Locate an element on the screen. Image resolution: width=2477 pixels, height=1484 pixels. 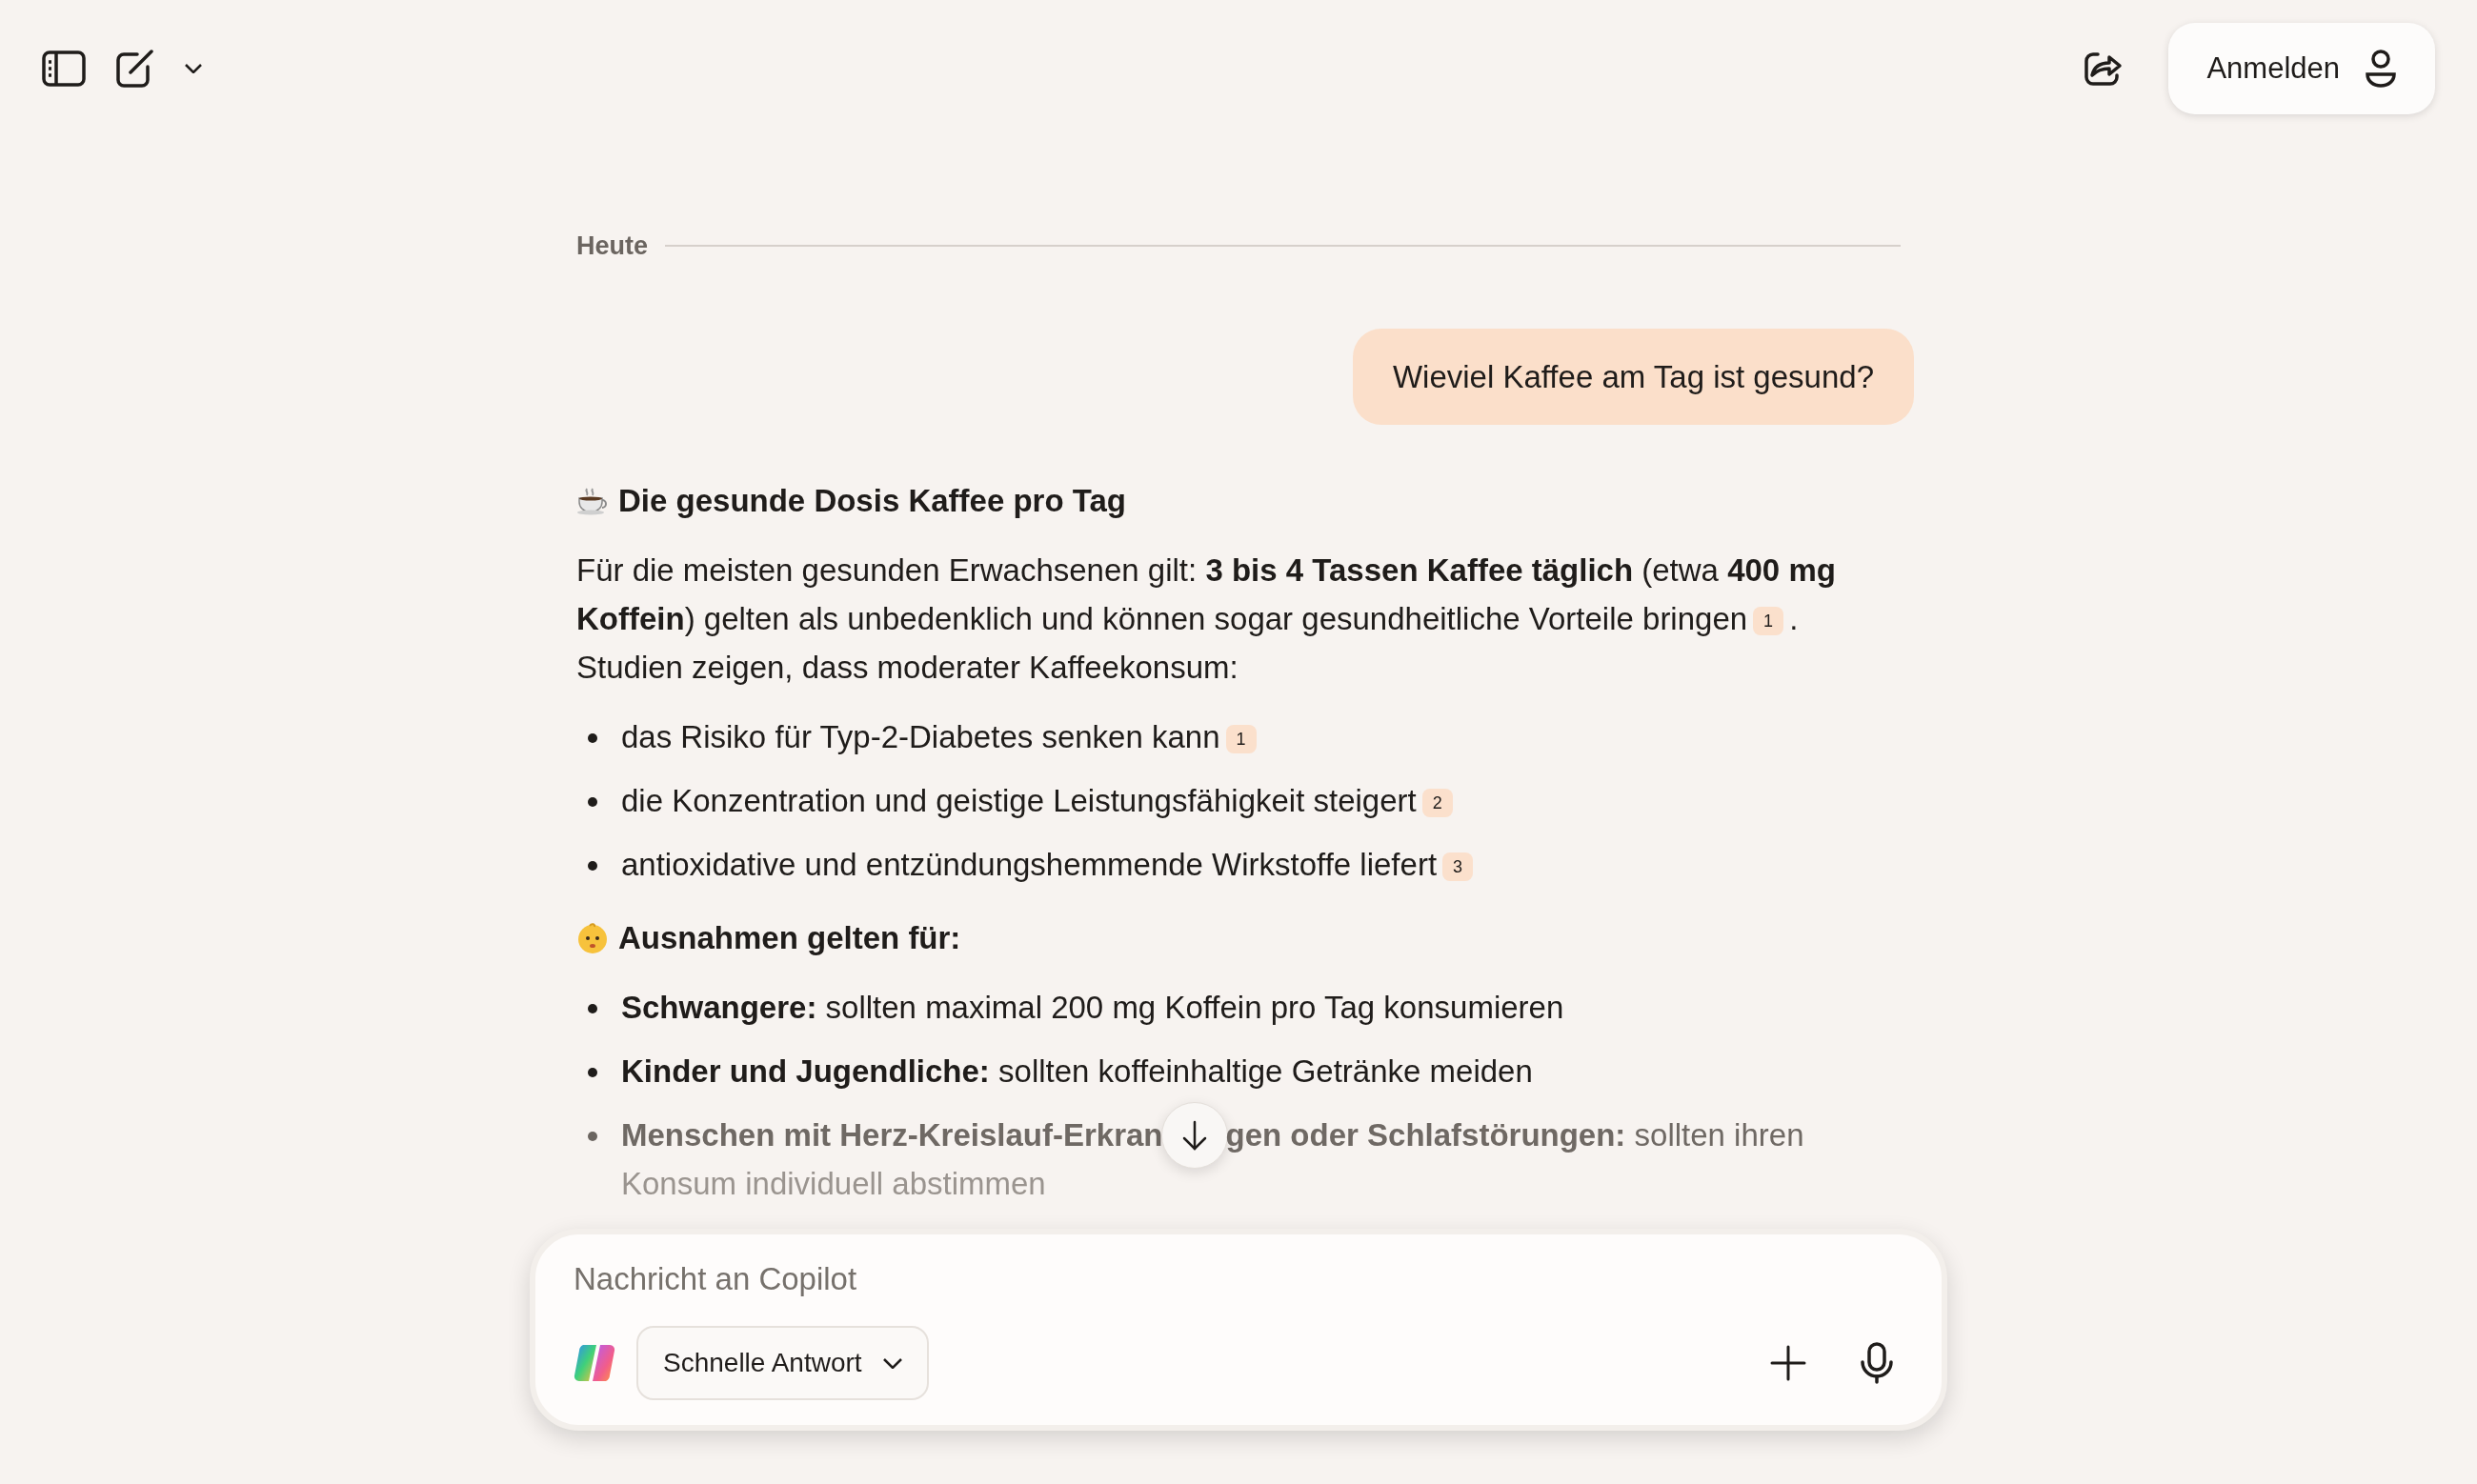
share-icon is located at coordinates (2104, 68).